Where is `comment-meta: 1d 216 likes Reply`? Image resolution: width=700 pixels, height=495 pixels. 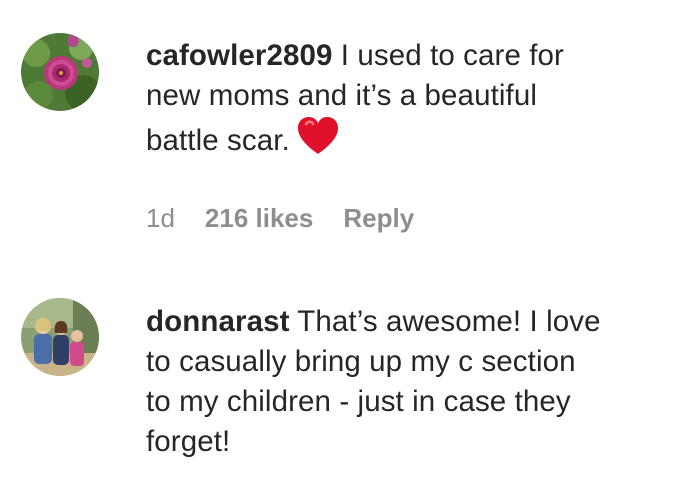 comment-meta: 1d 216 likes Reply is located at coordinates (295, 218).